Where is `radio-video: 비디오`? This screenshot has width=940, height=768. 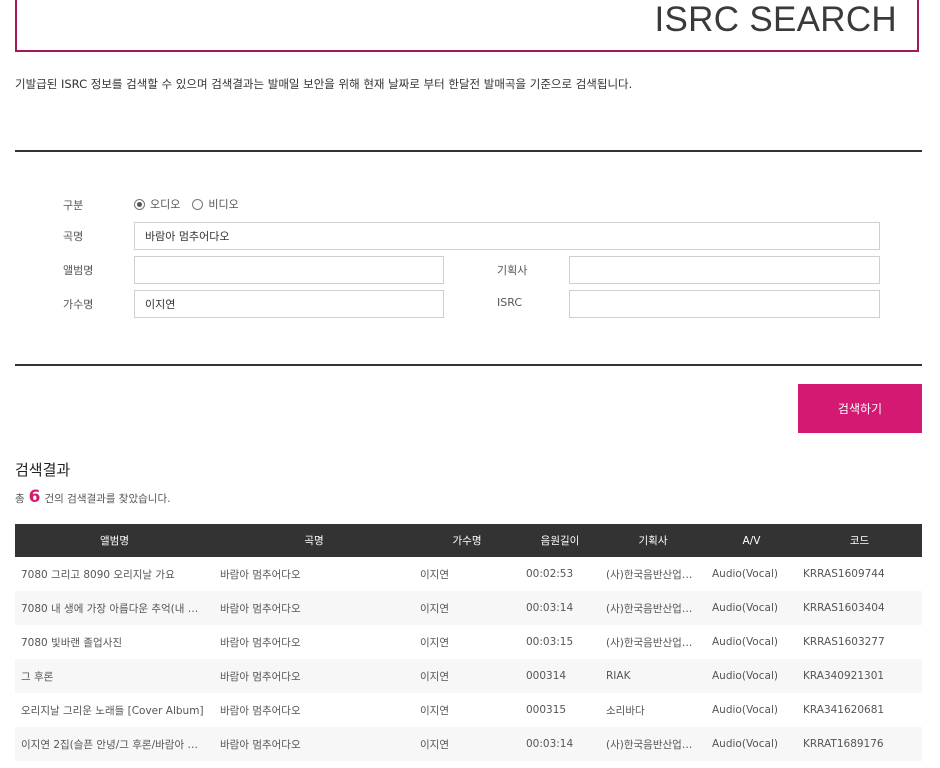
radio-video: 비디오 is located at coordinates (215, 204).